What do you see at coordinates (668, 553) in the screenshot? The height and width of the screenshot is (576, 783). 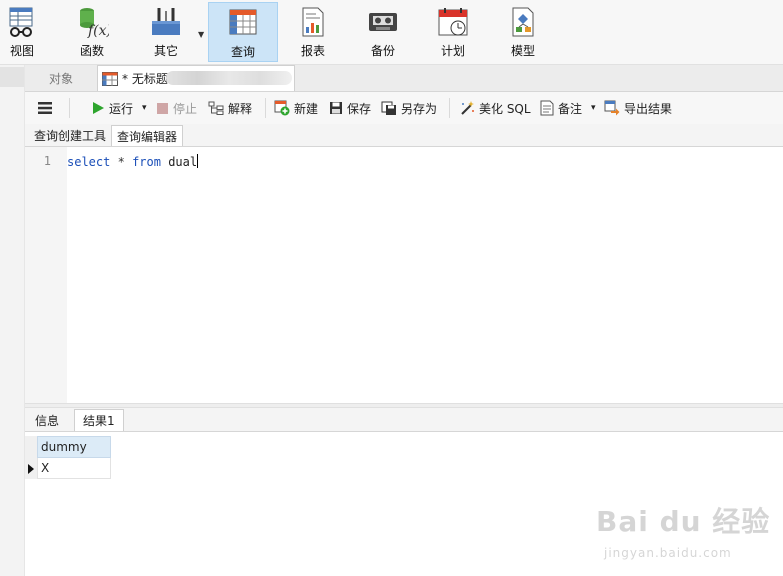 I see `watermark-url: jingyan.baidu.com` at bounding box center [668, 553].